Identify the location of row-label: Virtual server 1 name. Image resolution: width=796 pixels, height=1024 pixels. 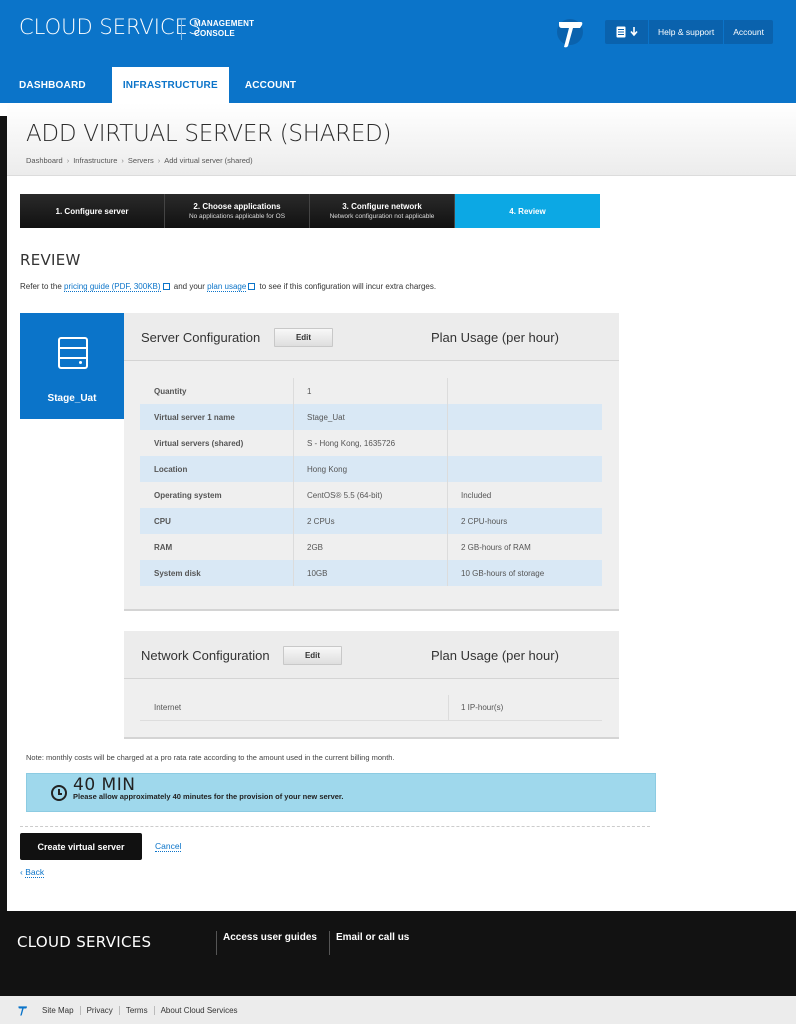
(217, 417).